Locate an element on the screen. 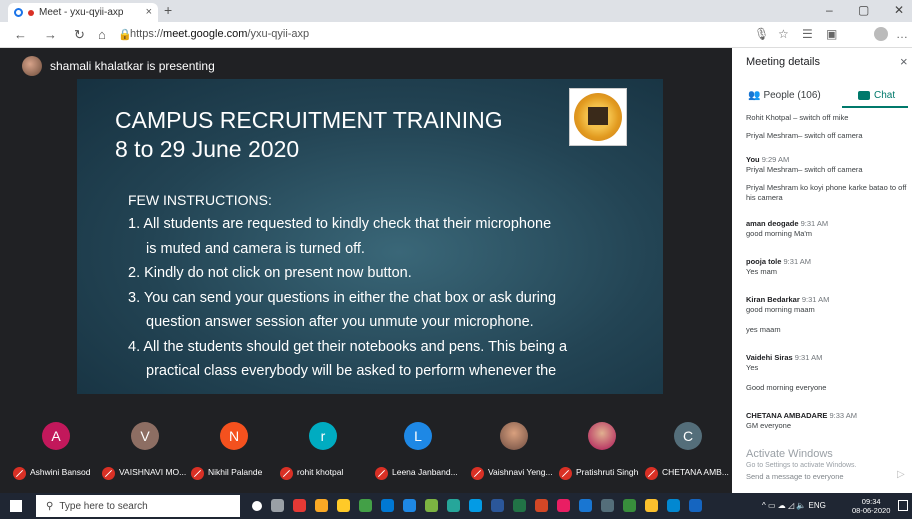  activate-windows-title: Activate Windows is located at coordinates (789, 454).